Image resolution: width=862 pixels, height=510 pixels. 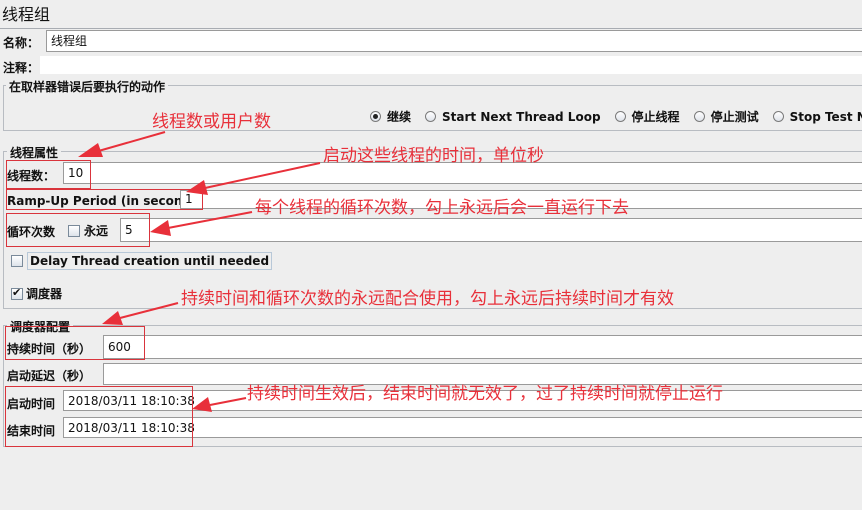 I want to click on arrow-rampup, so click(x=253, y=178).